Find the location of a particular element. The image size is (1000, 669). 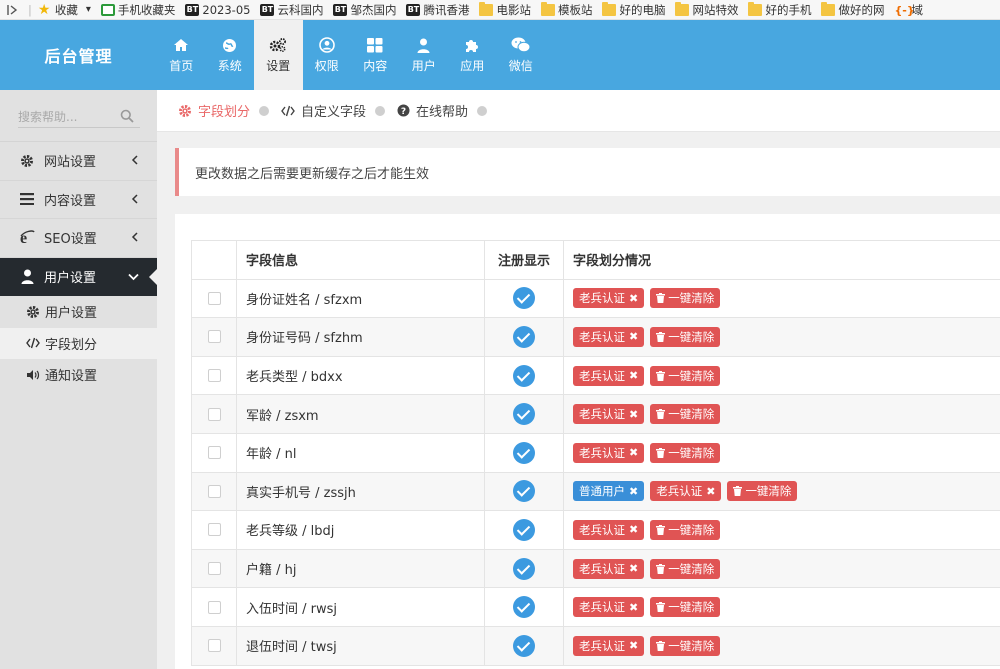

tag-label: 老兵认证 is located at coordinates (602, 452).